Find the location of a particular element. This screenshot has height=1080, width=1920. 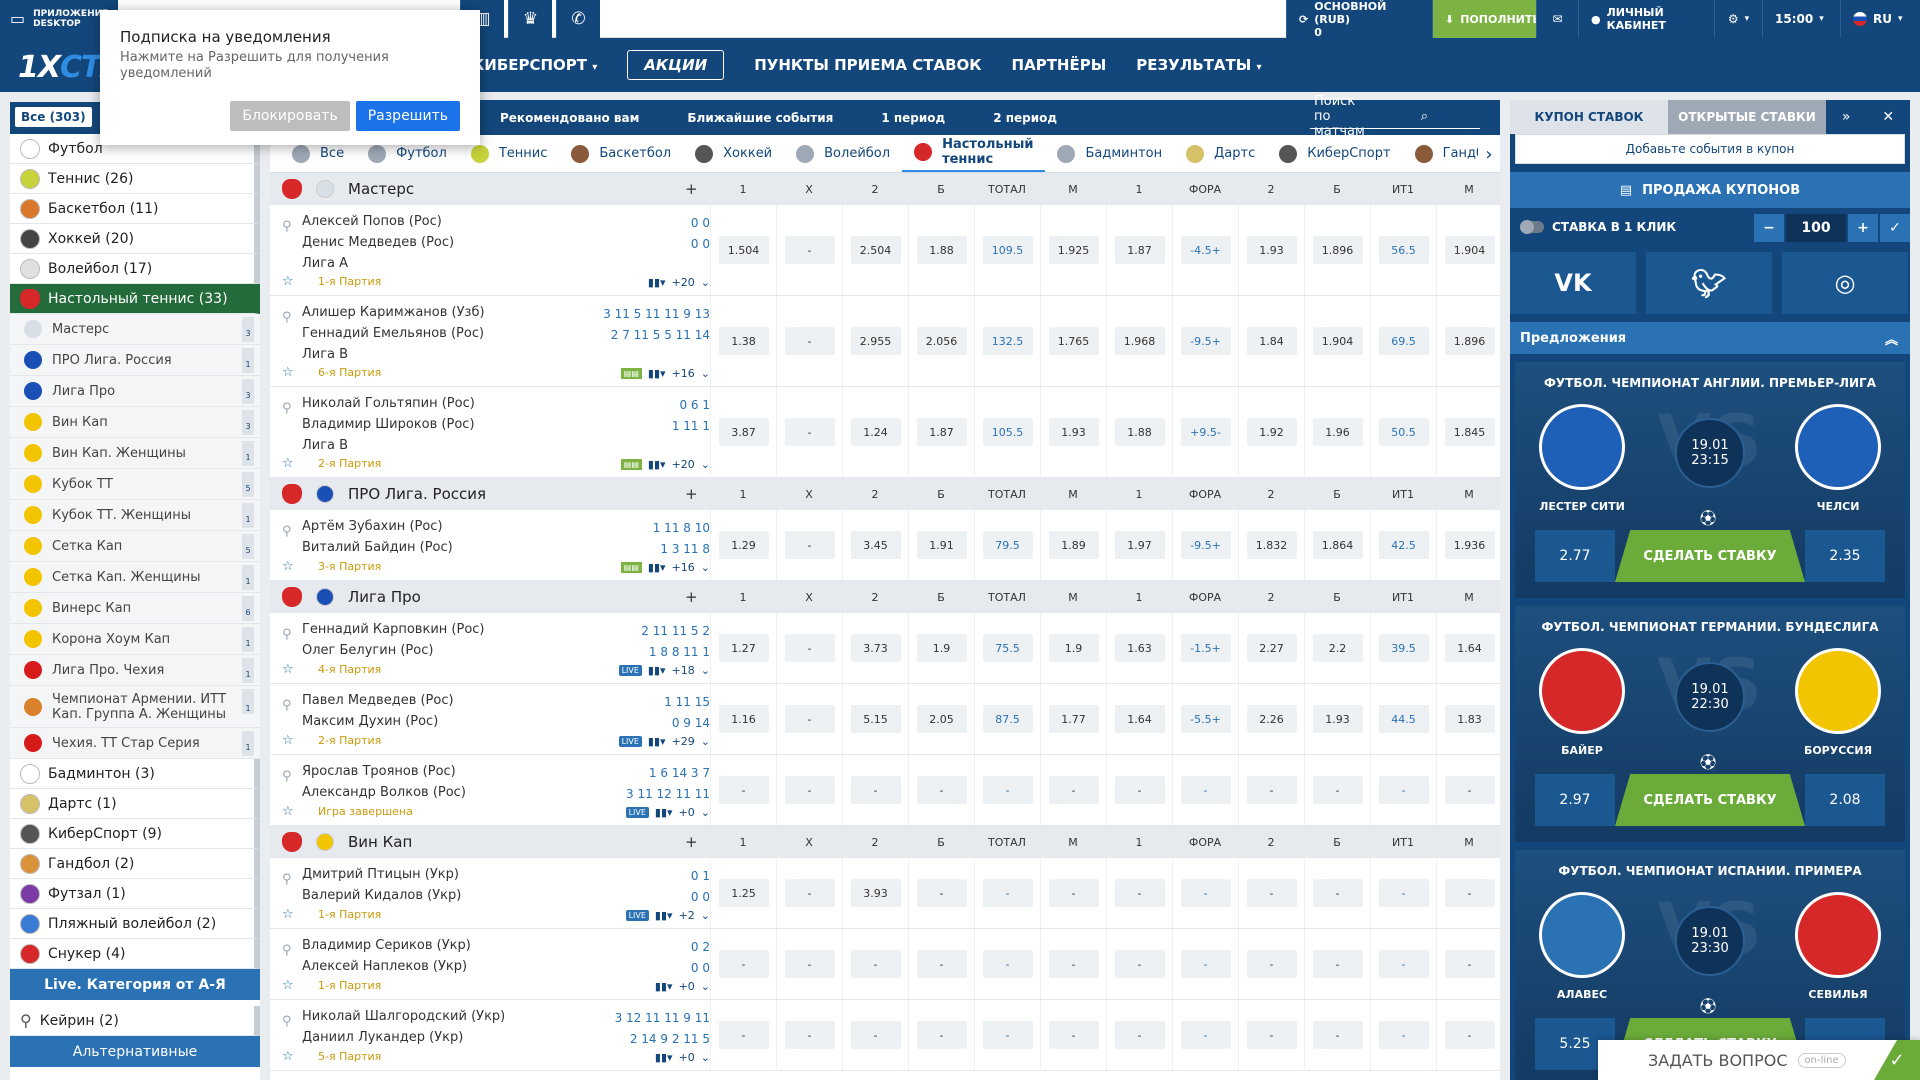

odds-button: 1.968 is located at coordinates (1139, 341).